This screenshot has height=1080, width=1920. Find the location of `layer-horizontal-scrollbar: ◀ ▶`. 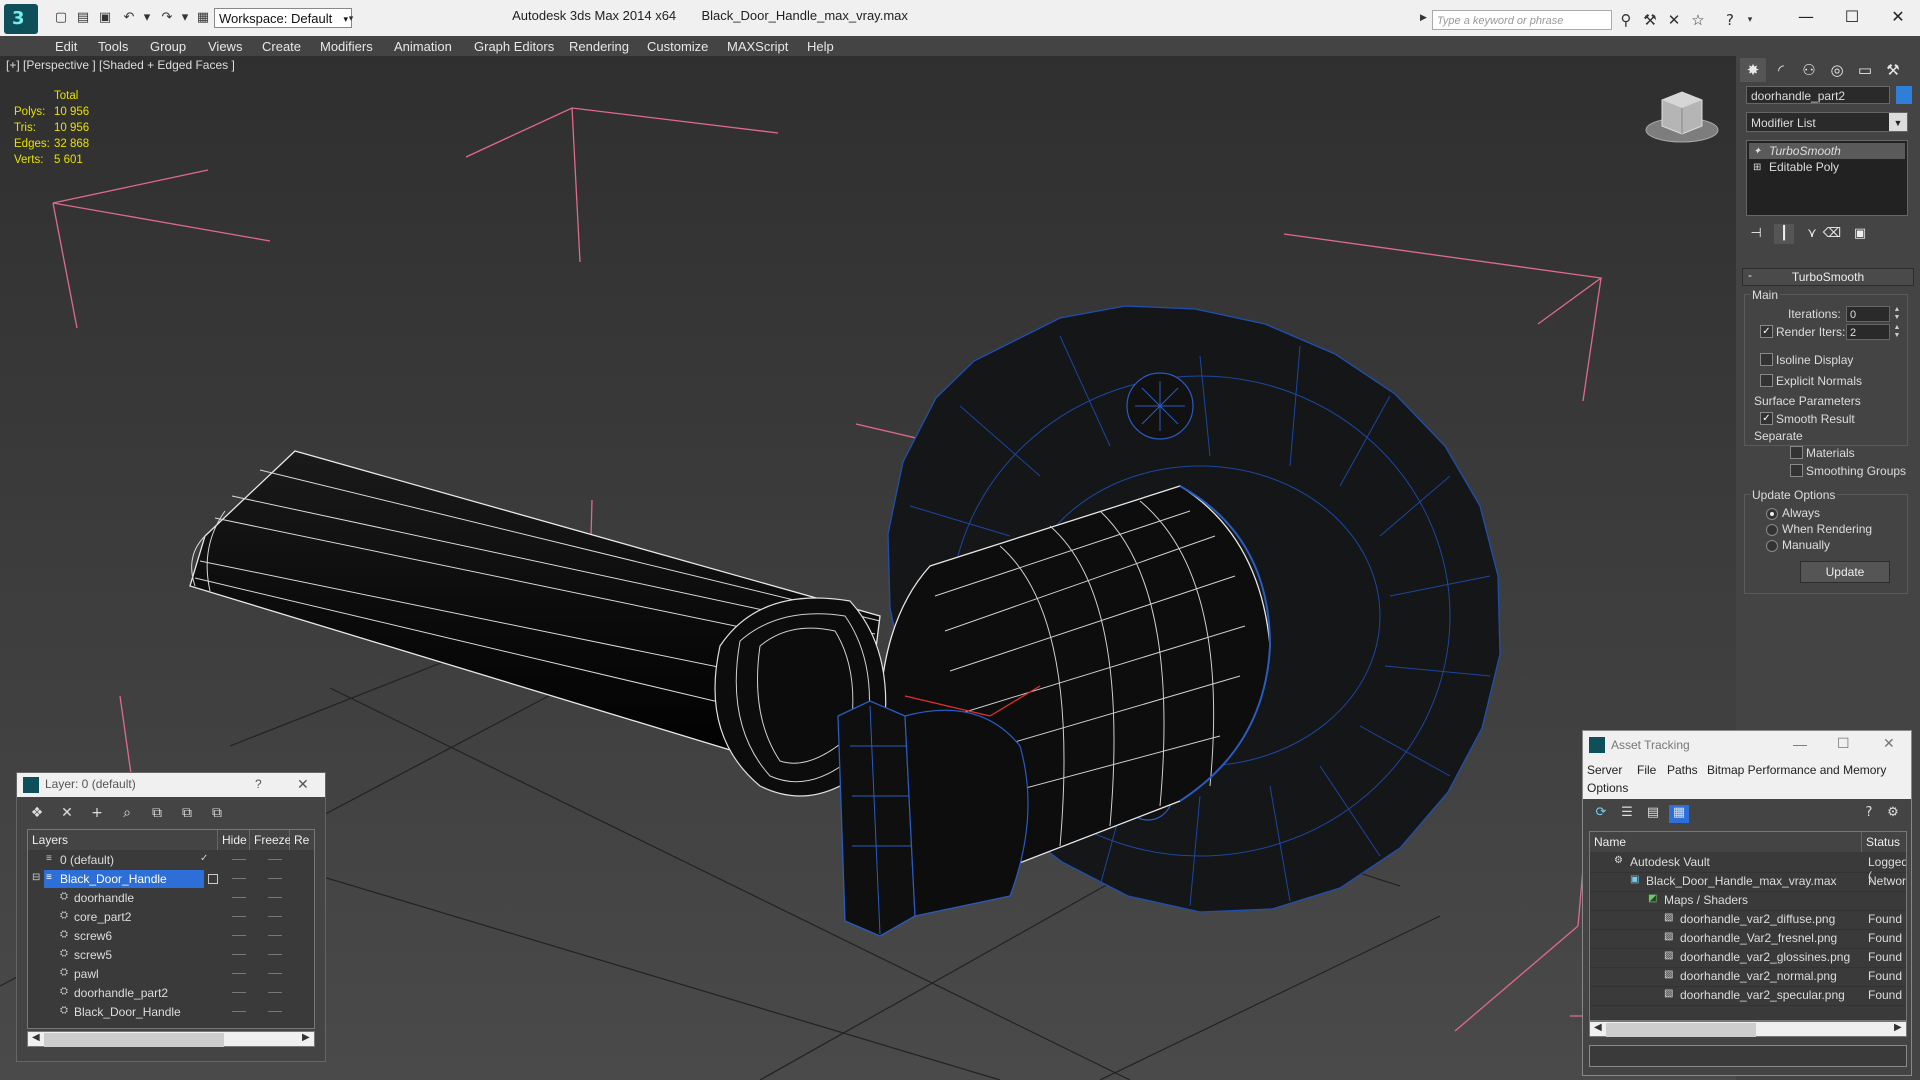

layer-horizontal-scrollbar: ◀ ▶ is located at coordinates (171, 1039).